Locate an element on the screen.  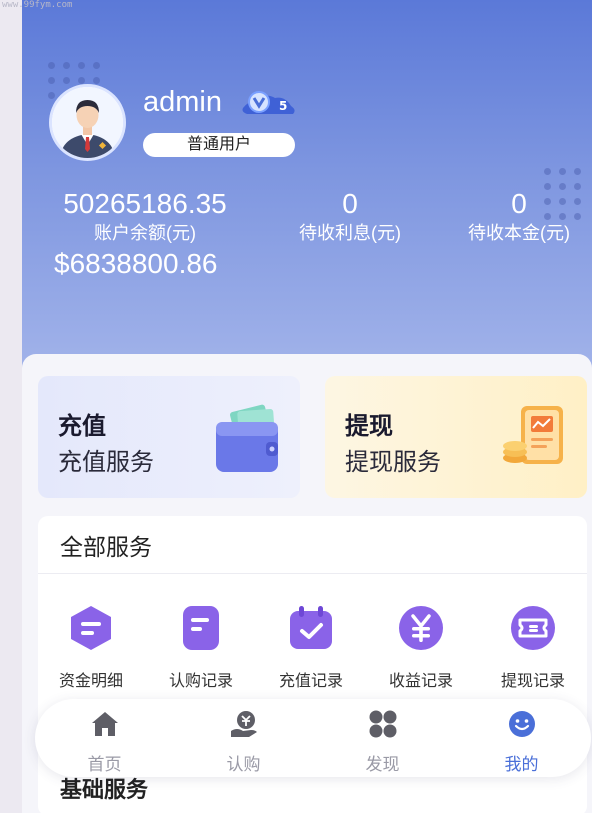
recharge-title: 充值 is located at coordinates (82, 426).